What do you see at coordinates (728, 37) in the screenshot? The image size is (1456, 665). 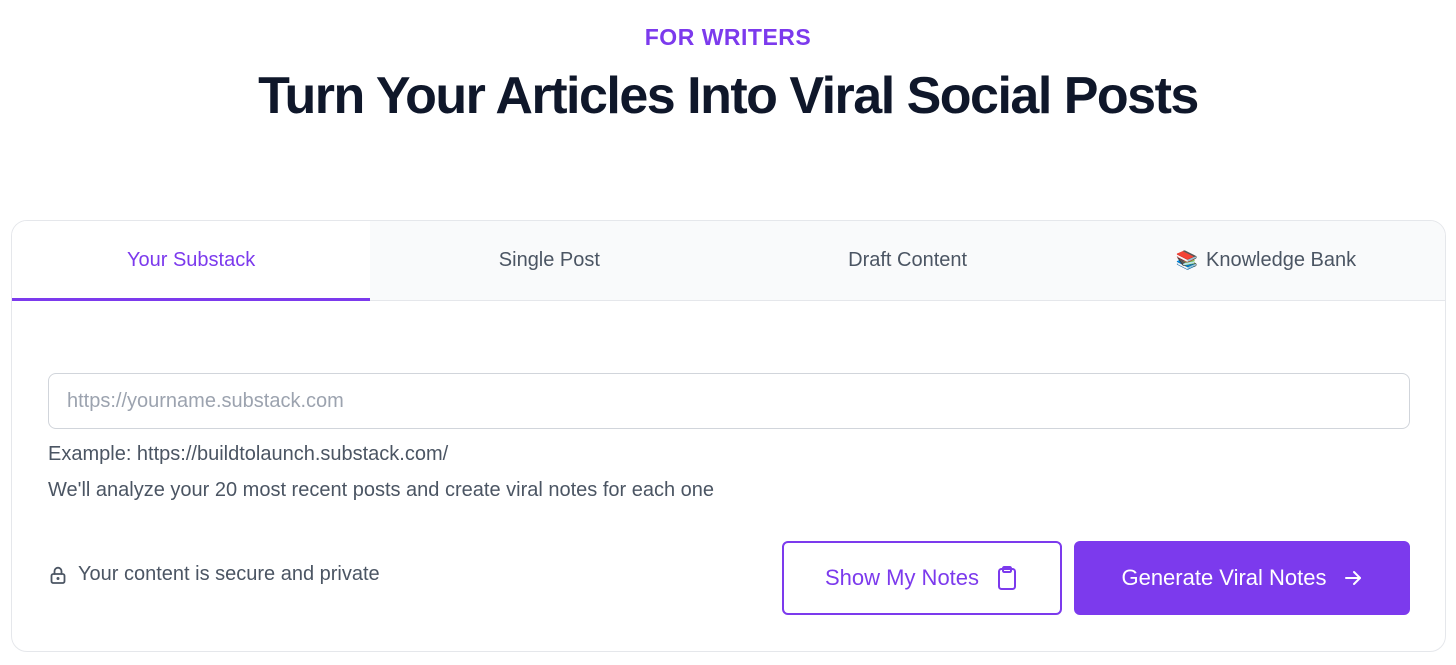 I see `section-eyebrow: FOR WRITERS` at bounding box center [728, 37].